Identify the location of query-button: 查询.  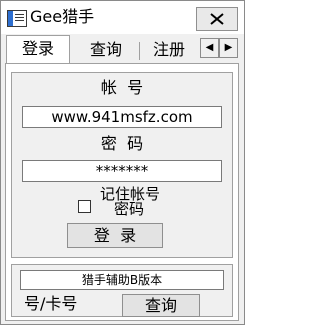
(161, 305).